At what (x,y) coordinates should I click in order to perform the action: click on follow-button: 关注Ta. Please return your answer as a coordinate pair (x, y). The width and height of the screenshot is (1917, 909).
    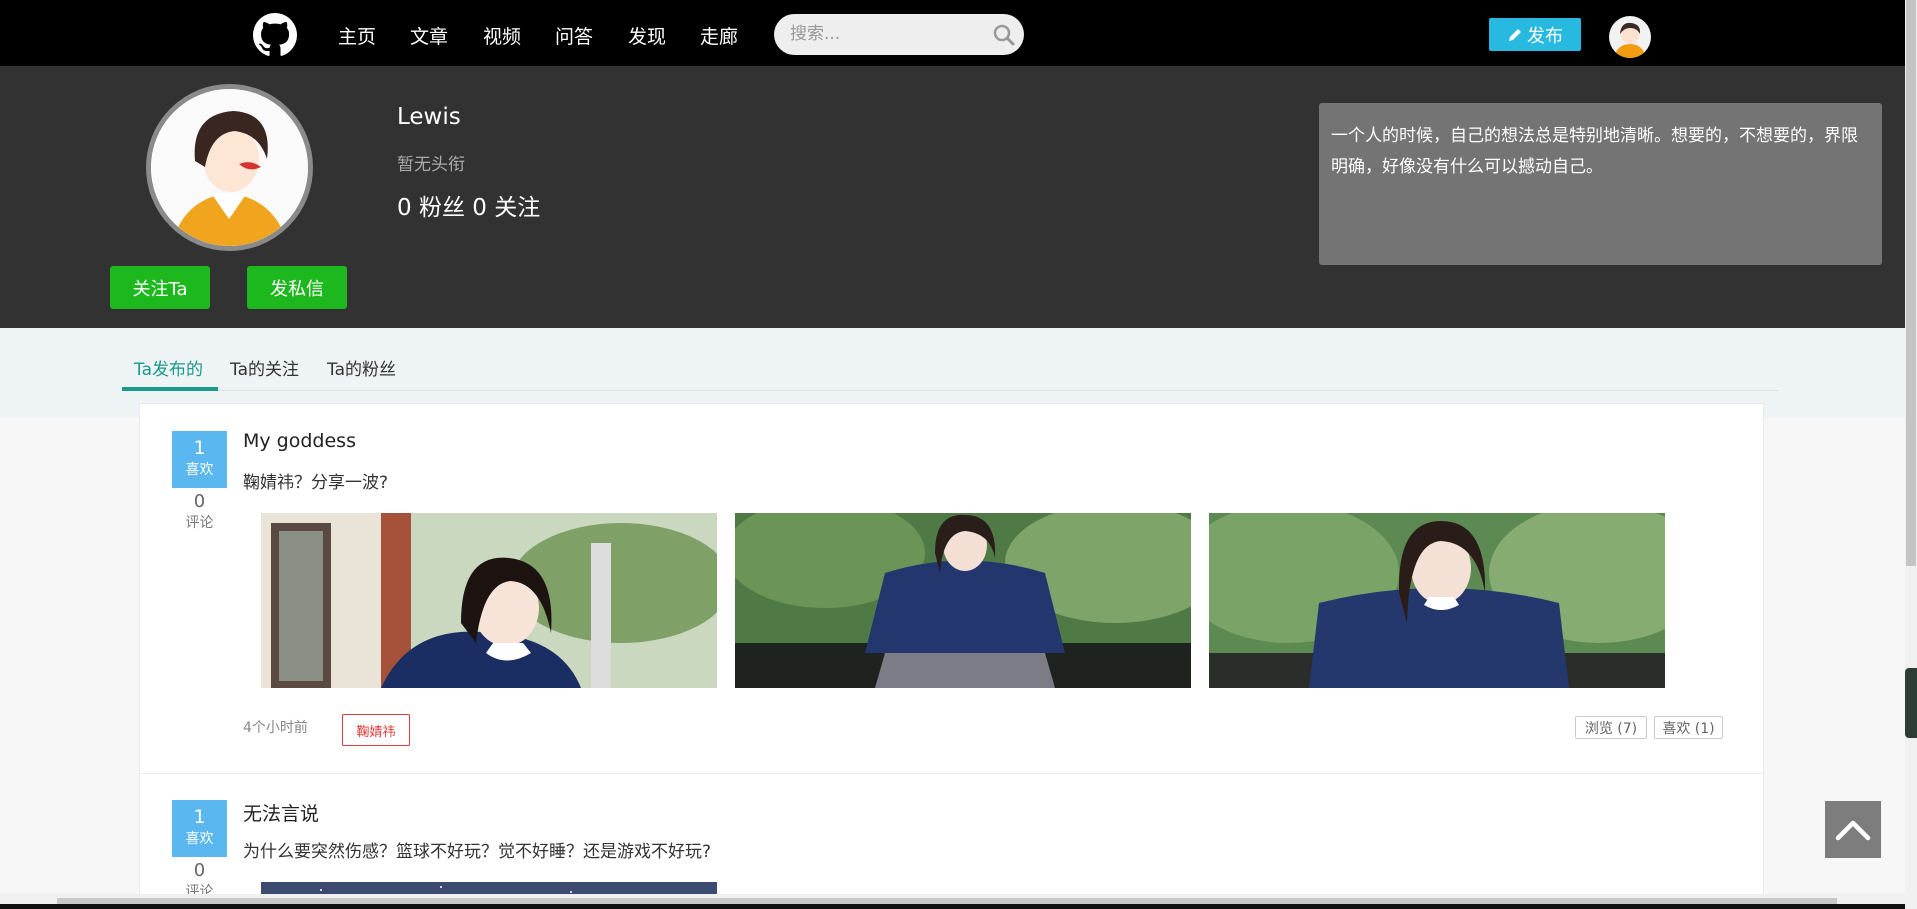
    Looking at the image, I should click on (160, 287).